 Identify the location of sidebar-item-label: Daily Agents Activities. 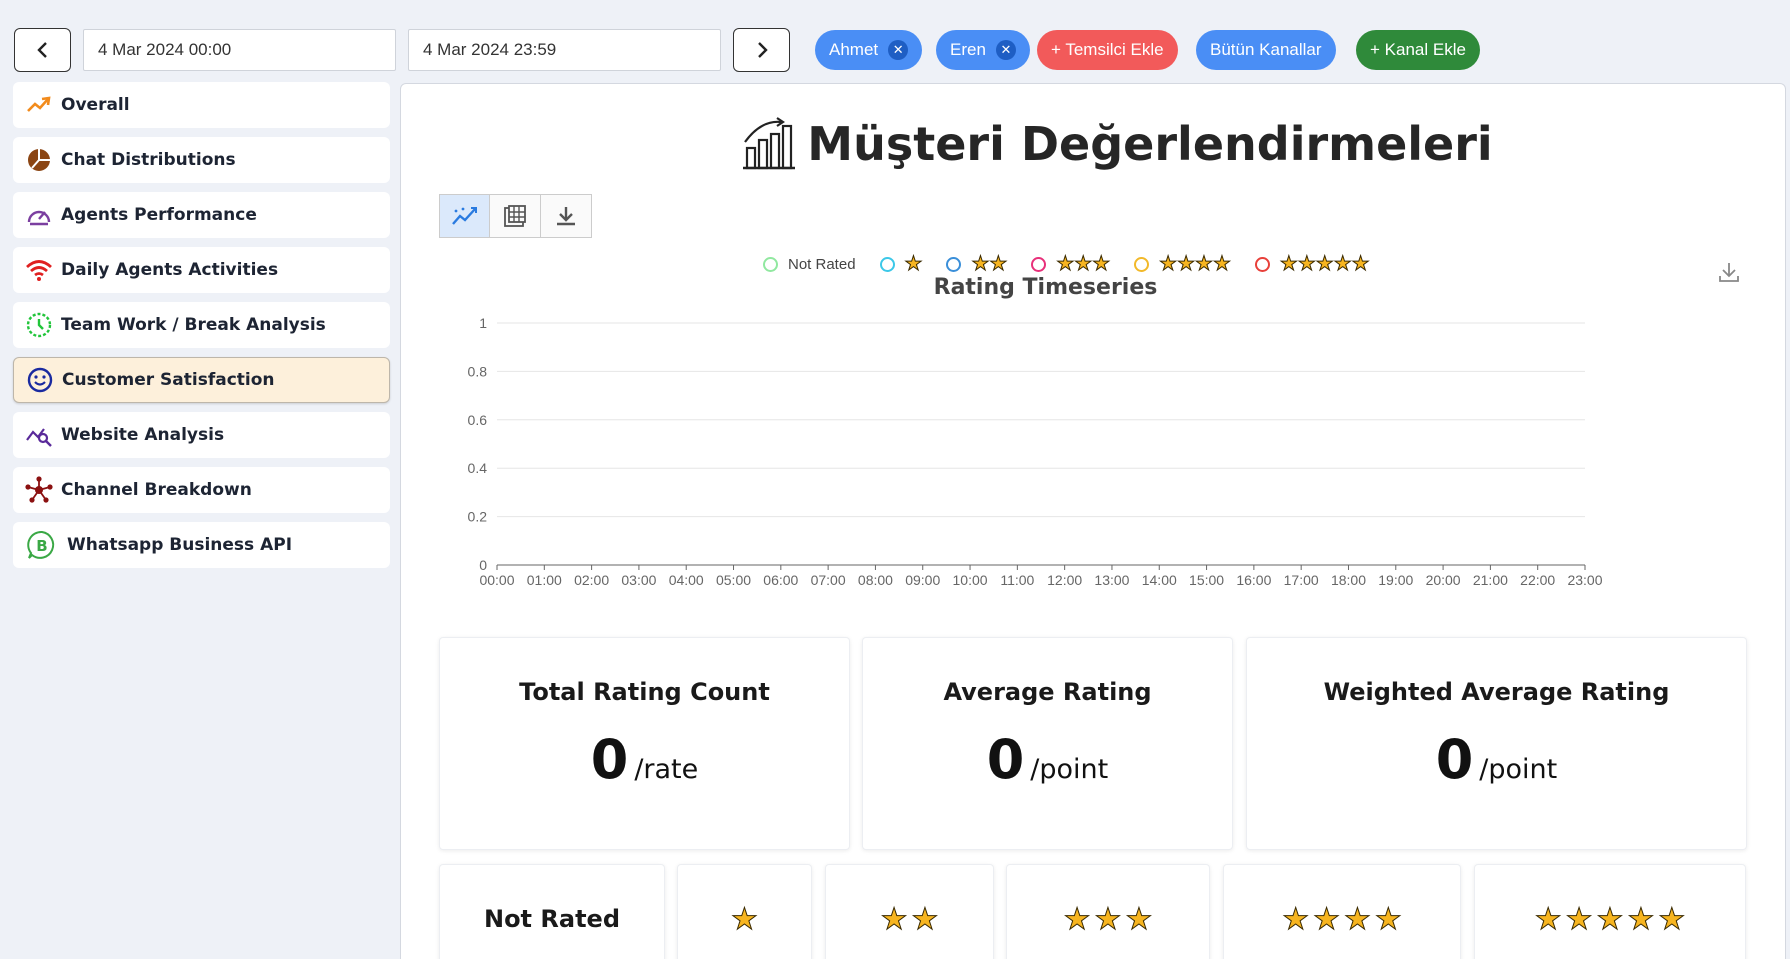
(170, 270).